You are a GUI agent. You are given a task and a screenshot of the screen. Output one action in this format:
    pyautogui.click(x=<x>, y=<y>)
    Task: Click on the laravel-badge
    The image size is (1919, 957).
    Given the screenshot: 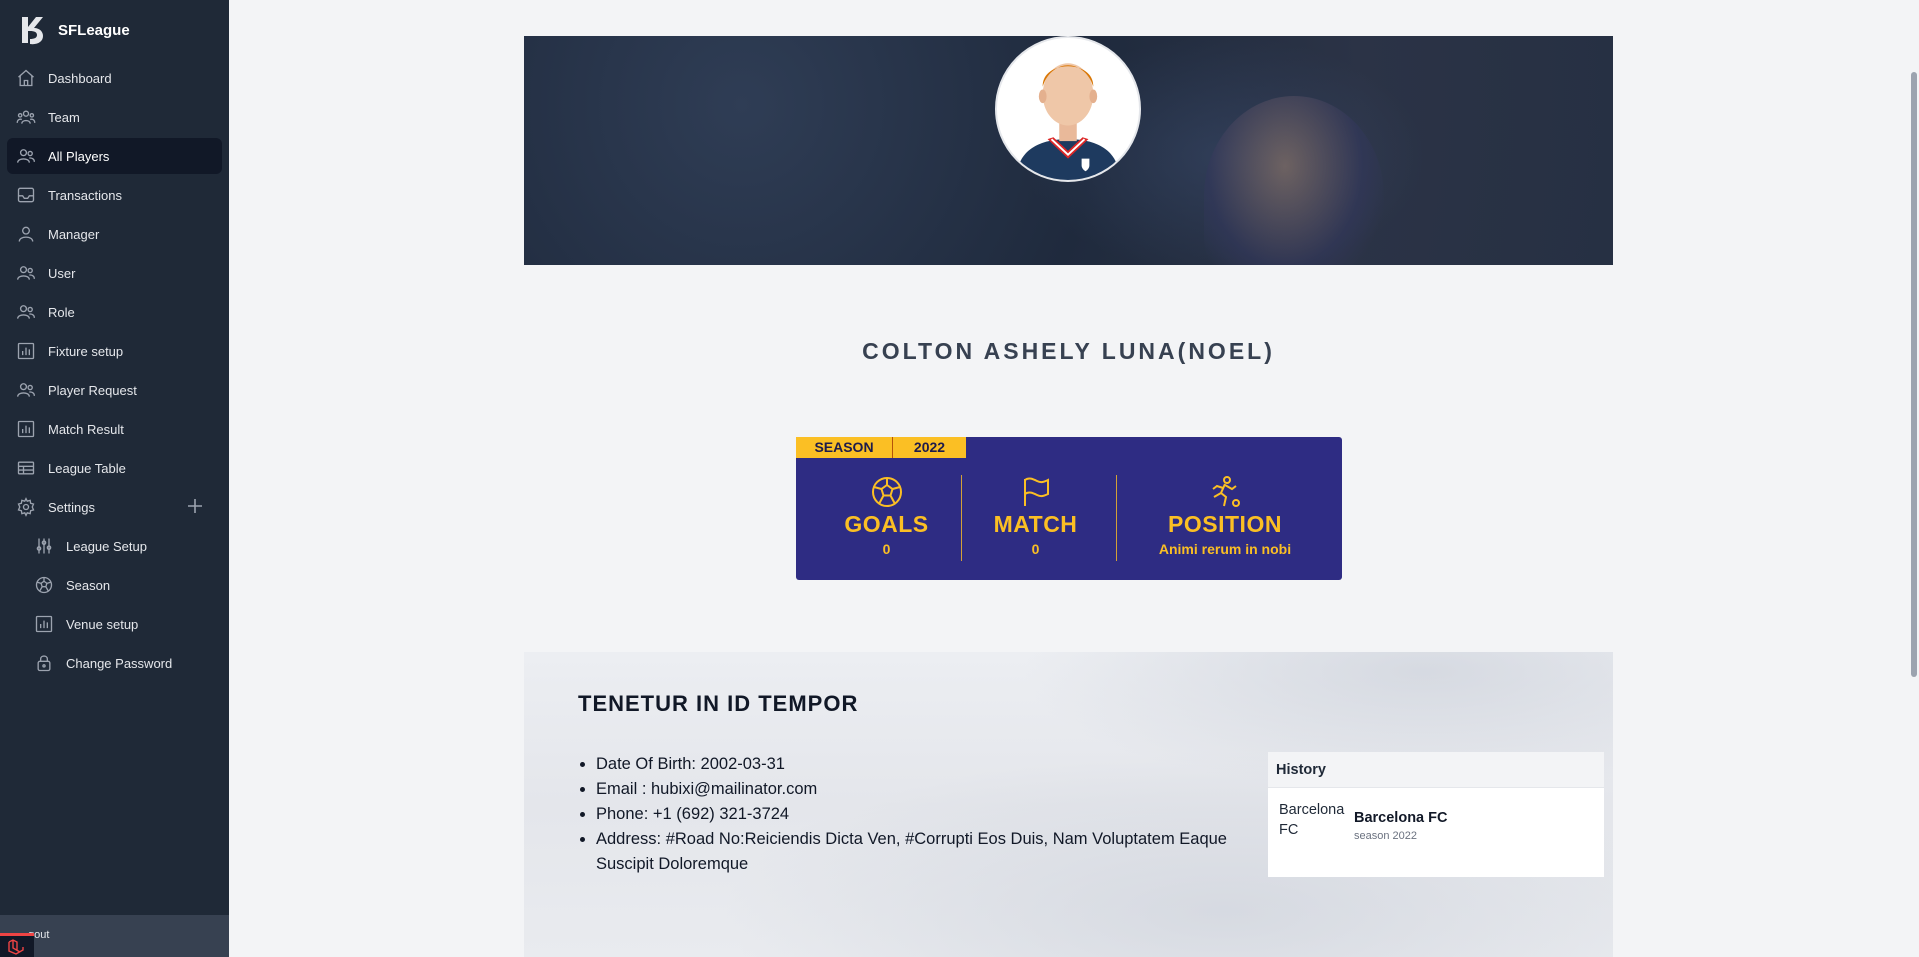 What is the action you would take?
    pyautogui.click(x=17, y=945)
    